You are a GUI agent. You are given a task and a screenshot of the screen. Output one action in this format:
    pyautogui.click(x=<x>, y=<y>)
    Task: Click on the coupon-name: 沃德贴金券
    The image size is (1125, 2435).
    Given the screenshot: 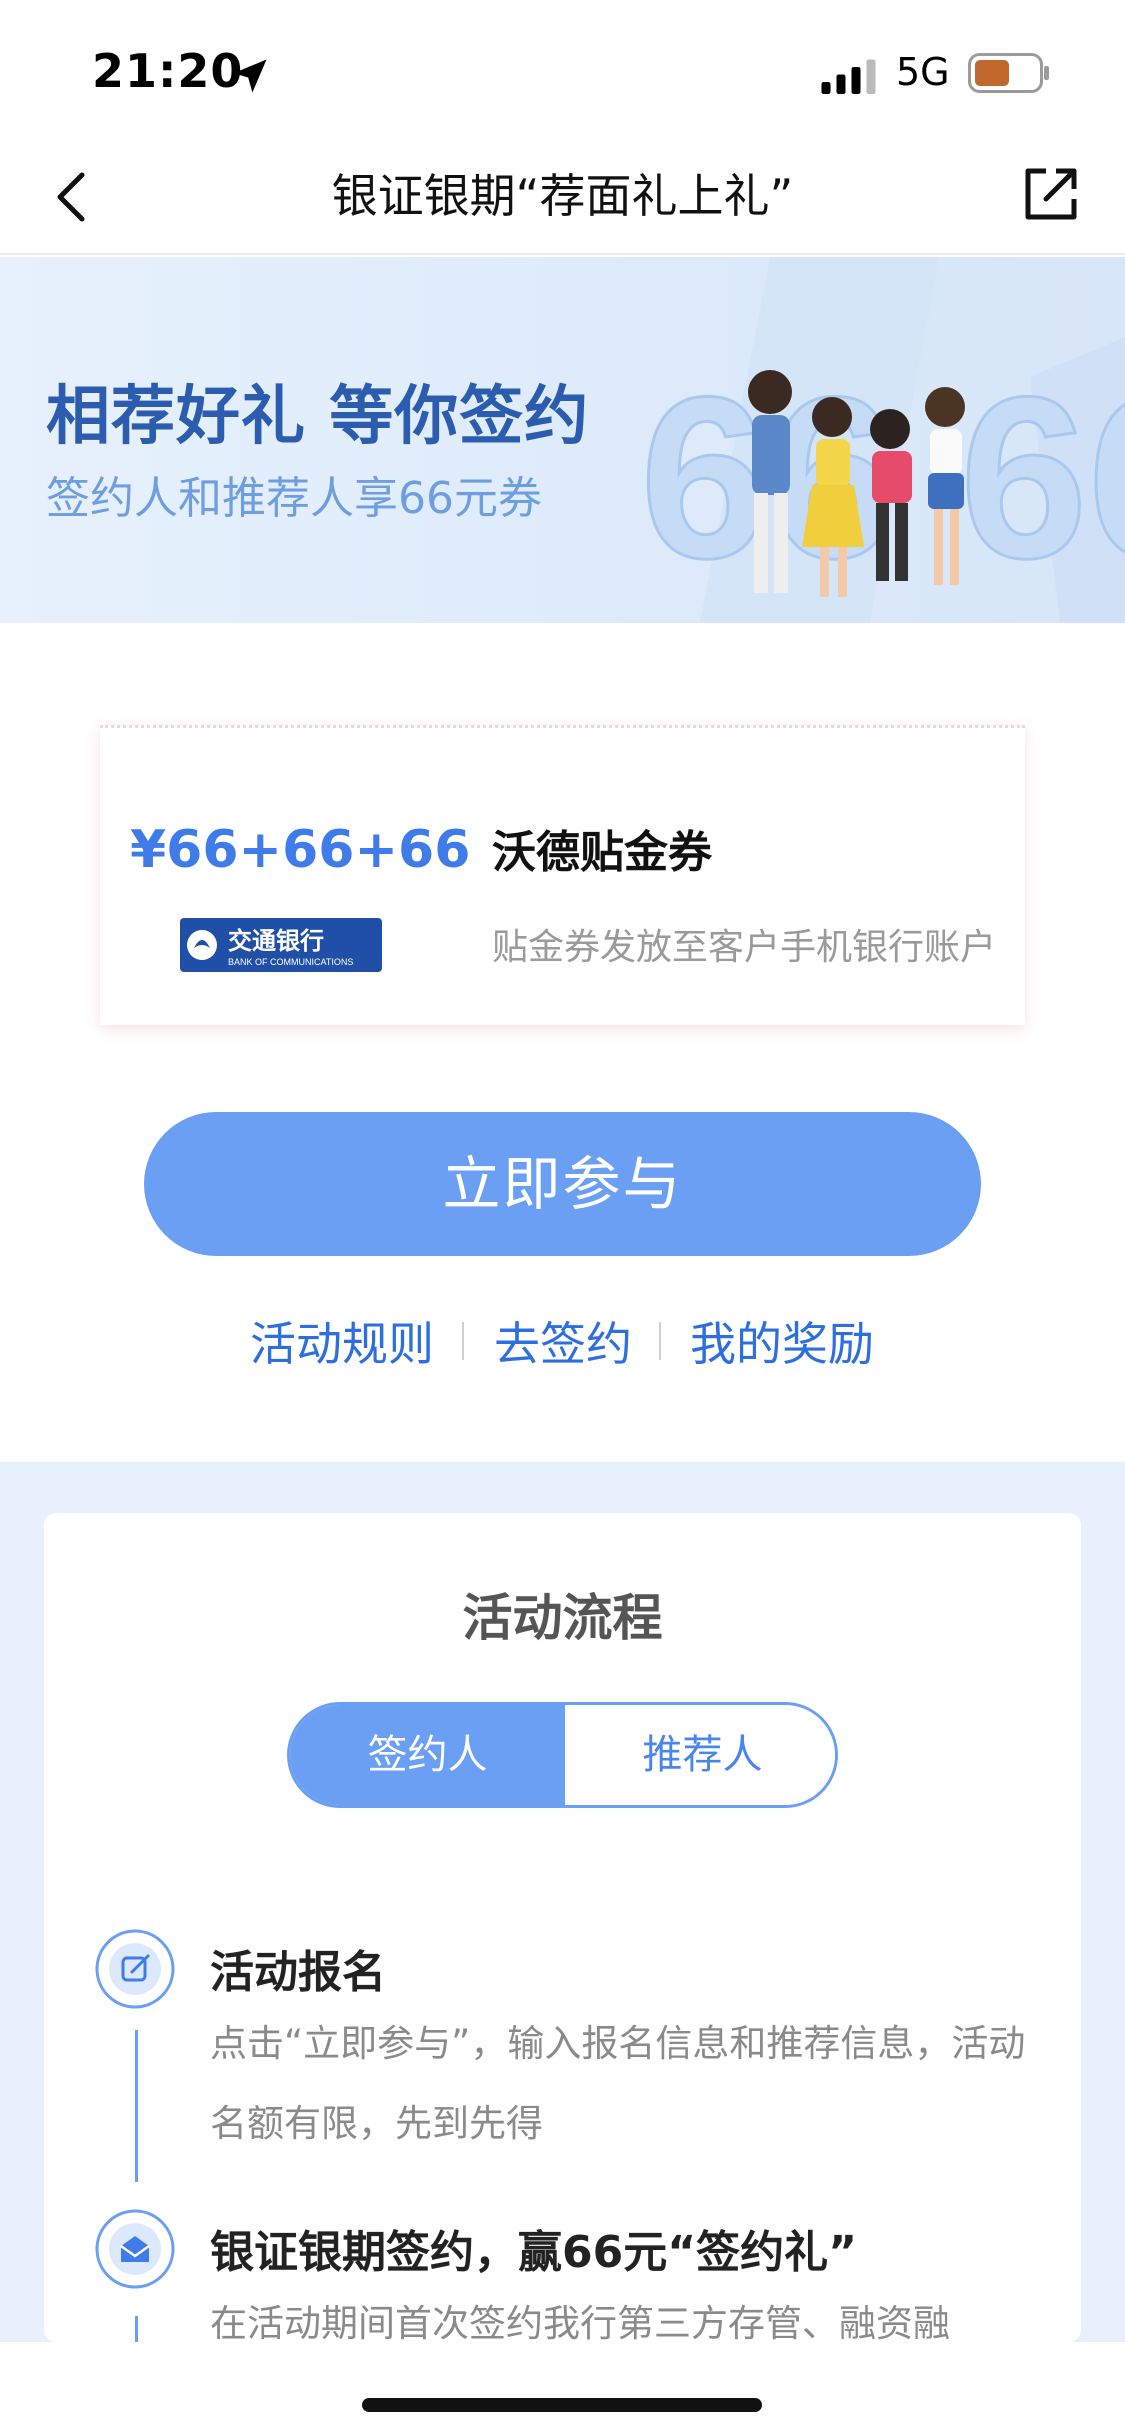 What is the action you would take?
    pyautogui.click(x=602, y=852)
    